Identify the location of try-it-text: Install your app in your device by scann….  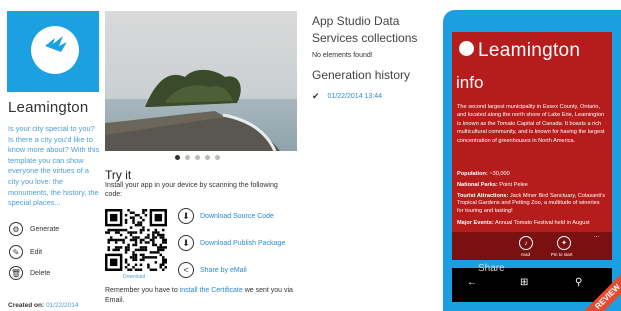
(191, 190).